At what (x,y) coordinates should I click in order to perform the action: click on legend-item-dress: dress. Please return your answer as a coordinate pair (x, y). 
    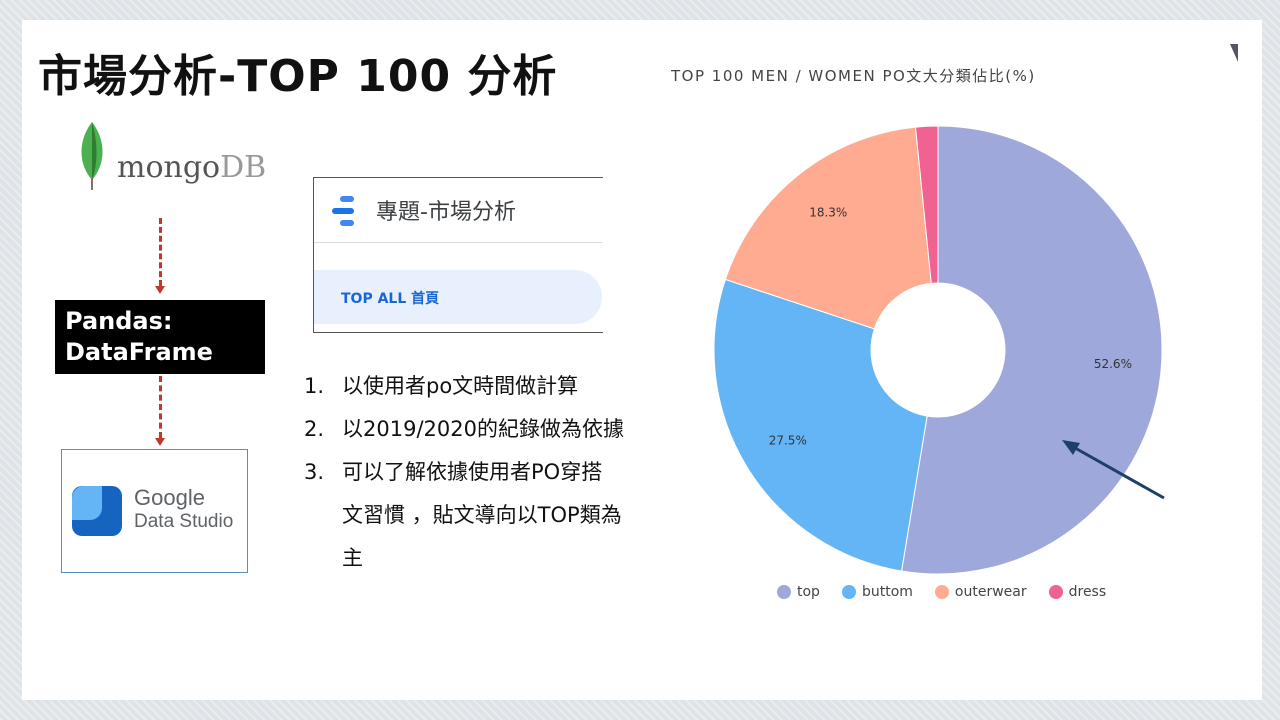
    Looking at the image, I should click on (1077, 592).